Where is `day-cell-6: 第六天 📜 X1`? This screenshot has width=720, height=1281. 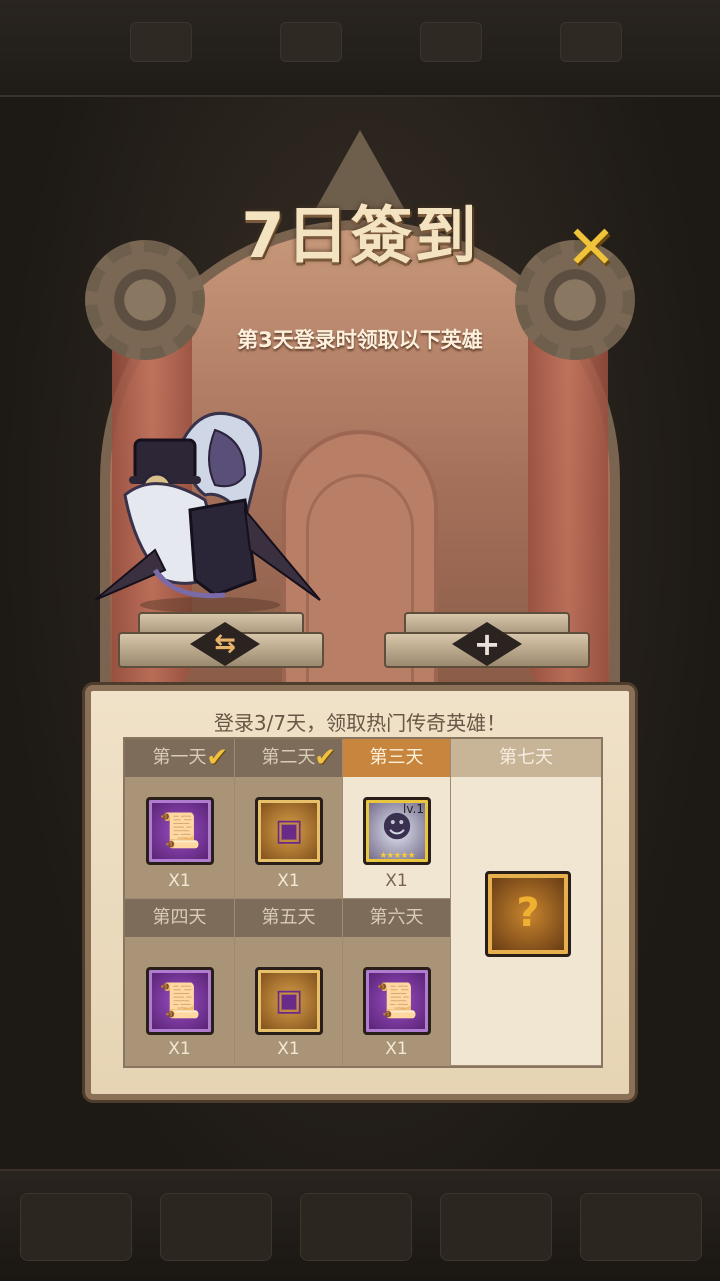 day-cell-6: 第六天 📜 X1 is located at coordinates (397, 982).